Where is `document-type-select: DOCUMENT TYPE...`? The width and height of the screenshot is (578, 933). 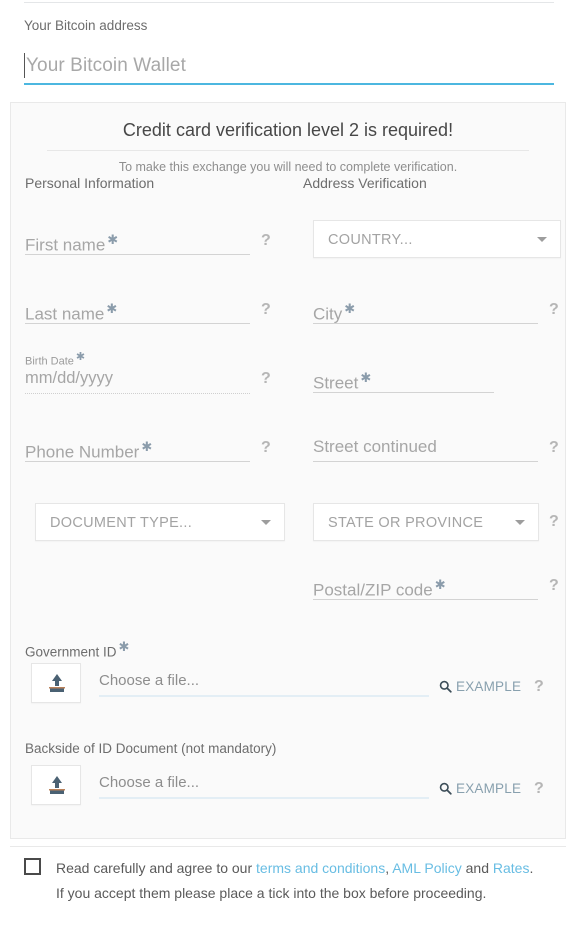 document-type-select: DOCUMENT TYPE... is located at coordinates (160, 522).